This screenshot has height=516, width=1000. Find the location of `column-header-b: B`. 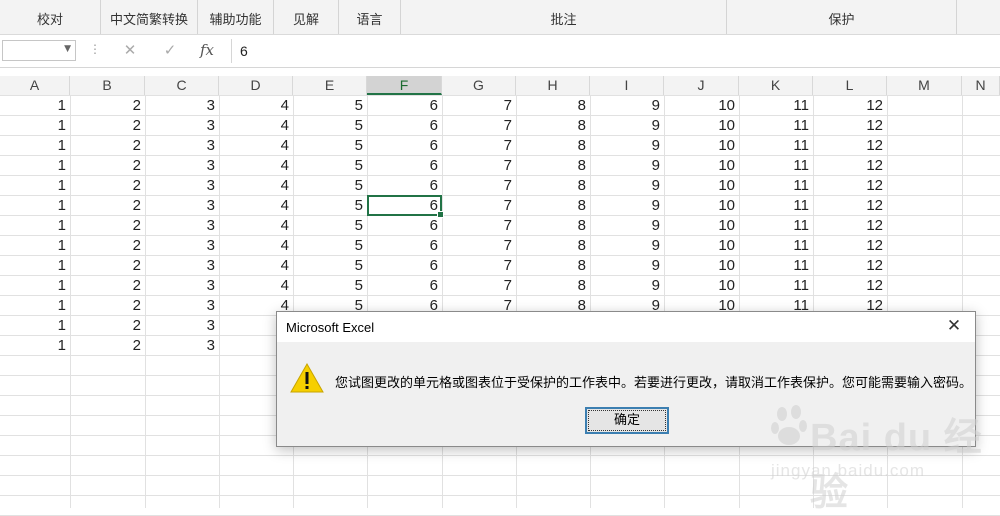

column-header-b: B is located at coordinates (107, 85).